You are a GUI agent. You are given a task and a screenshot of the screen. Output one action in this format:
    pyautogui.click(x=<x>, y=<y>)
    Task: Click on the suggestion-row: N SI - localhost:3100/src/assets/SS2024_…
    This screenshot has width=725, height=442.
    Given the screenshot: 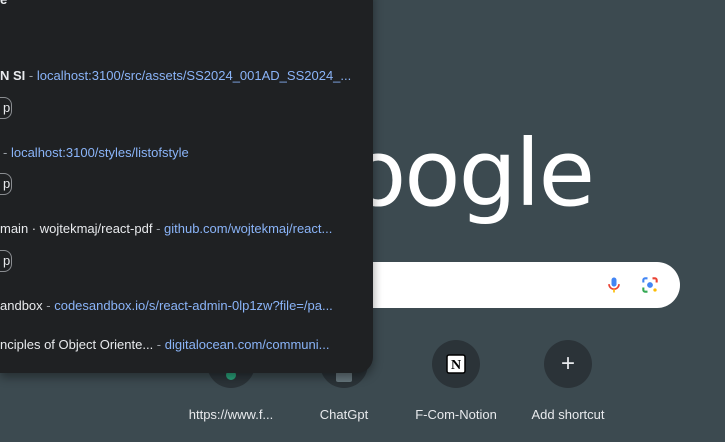 What is the action you would take?
    pyautogui.click(x=186, y=78)
    